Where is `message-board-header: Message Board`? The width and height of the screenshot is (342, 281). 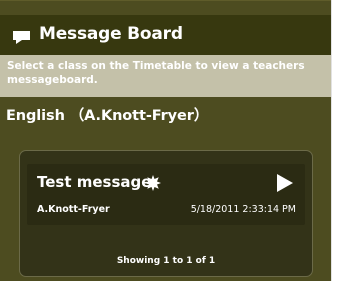 message-board-header: Message Board is located at coordinates (165, 35).